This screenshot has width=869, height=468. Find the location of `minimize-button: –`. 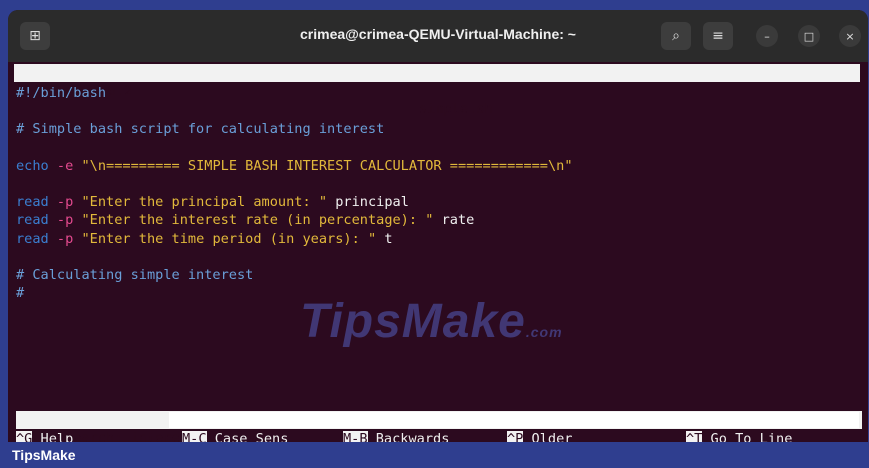

minimize-button: – is located at coordinates (767, 36).